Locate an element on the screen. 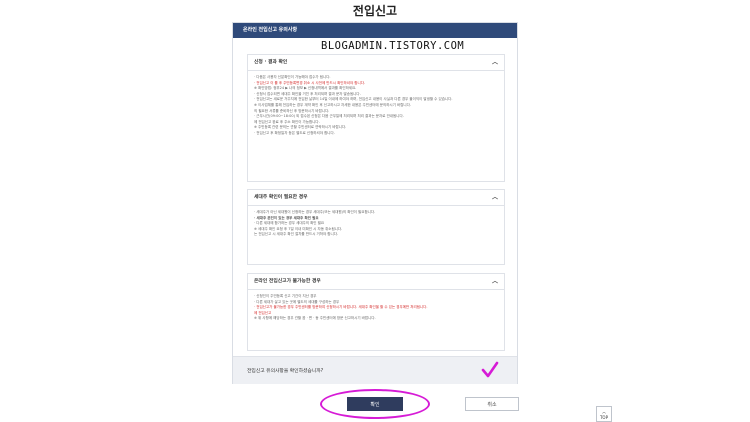 The height and width of the screenshot is (422, 750). section-title: 세대주 확인이 필요한 경우 is located at coordinates (281, 197).